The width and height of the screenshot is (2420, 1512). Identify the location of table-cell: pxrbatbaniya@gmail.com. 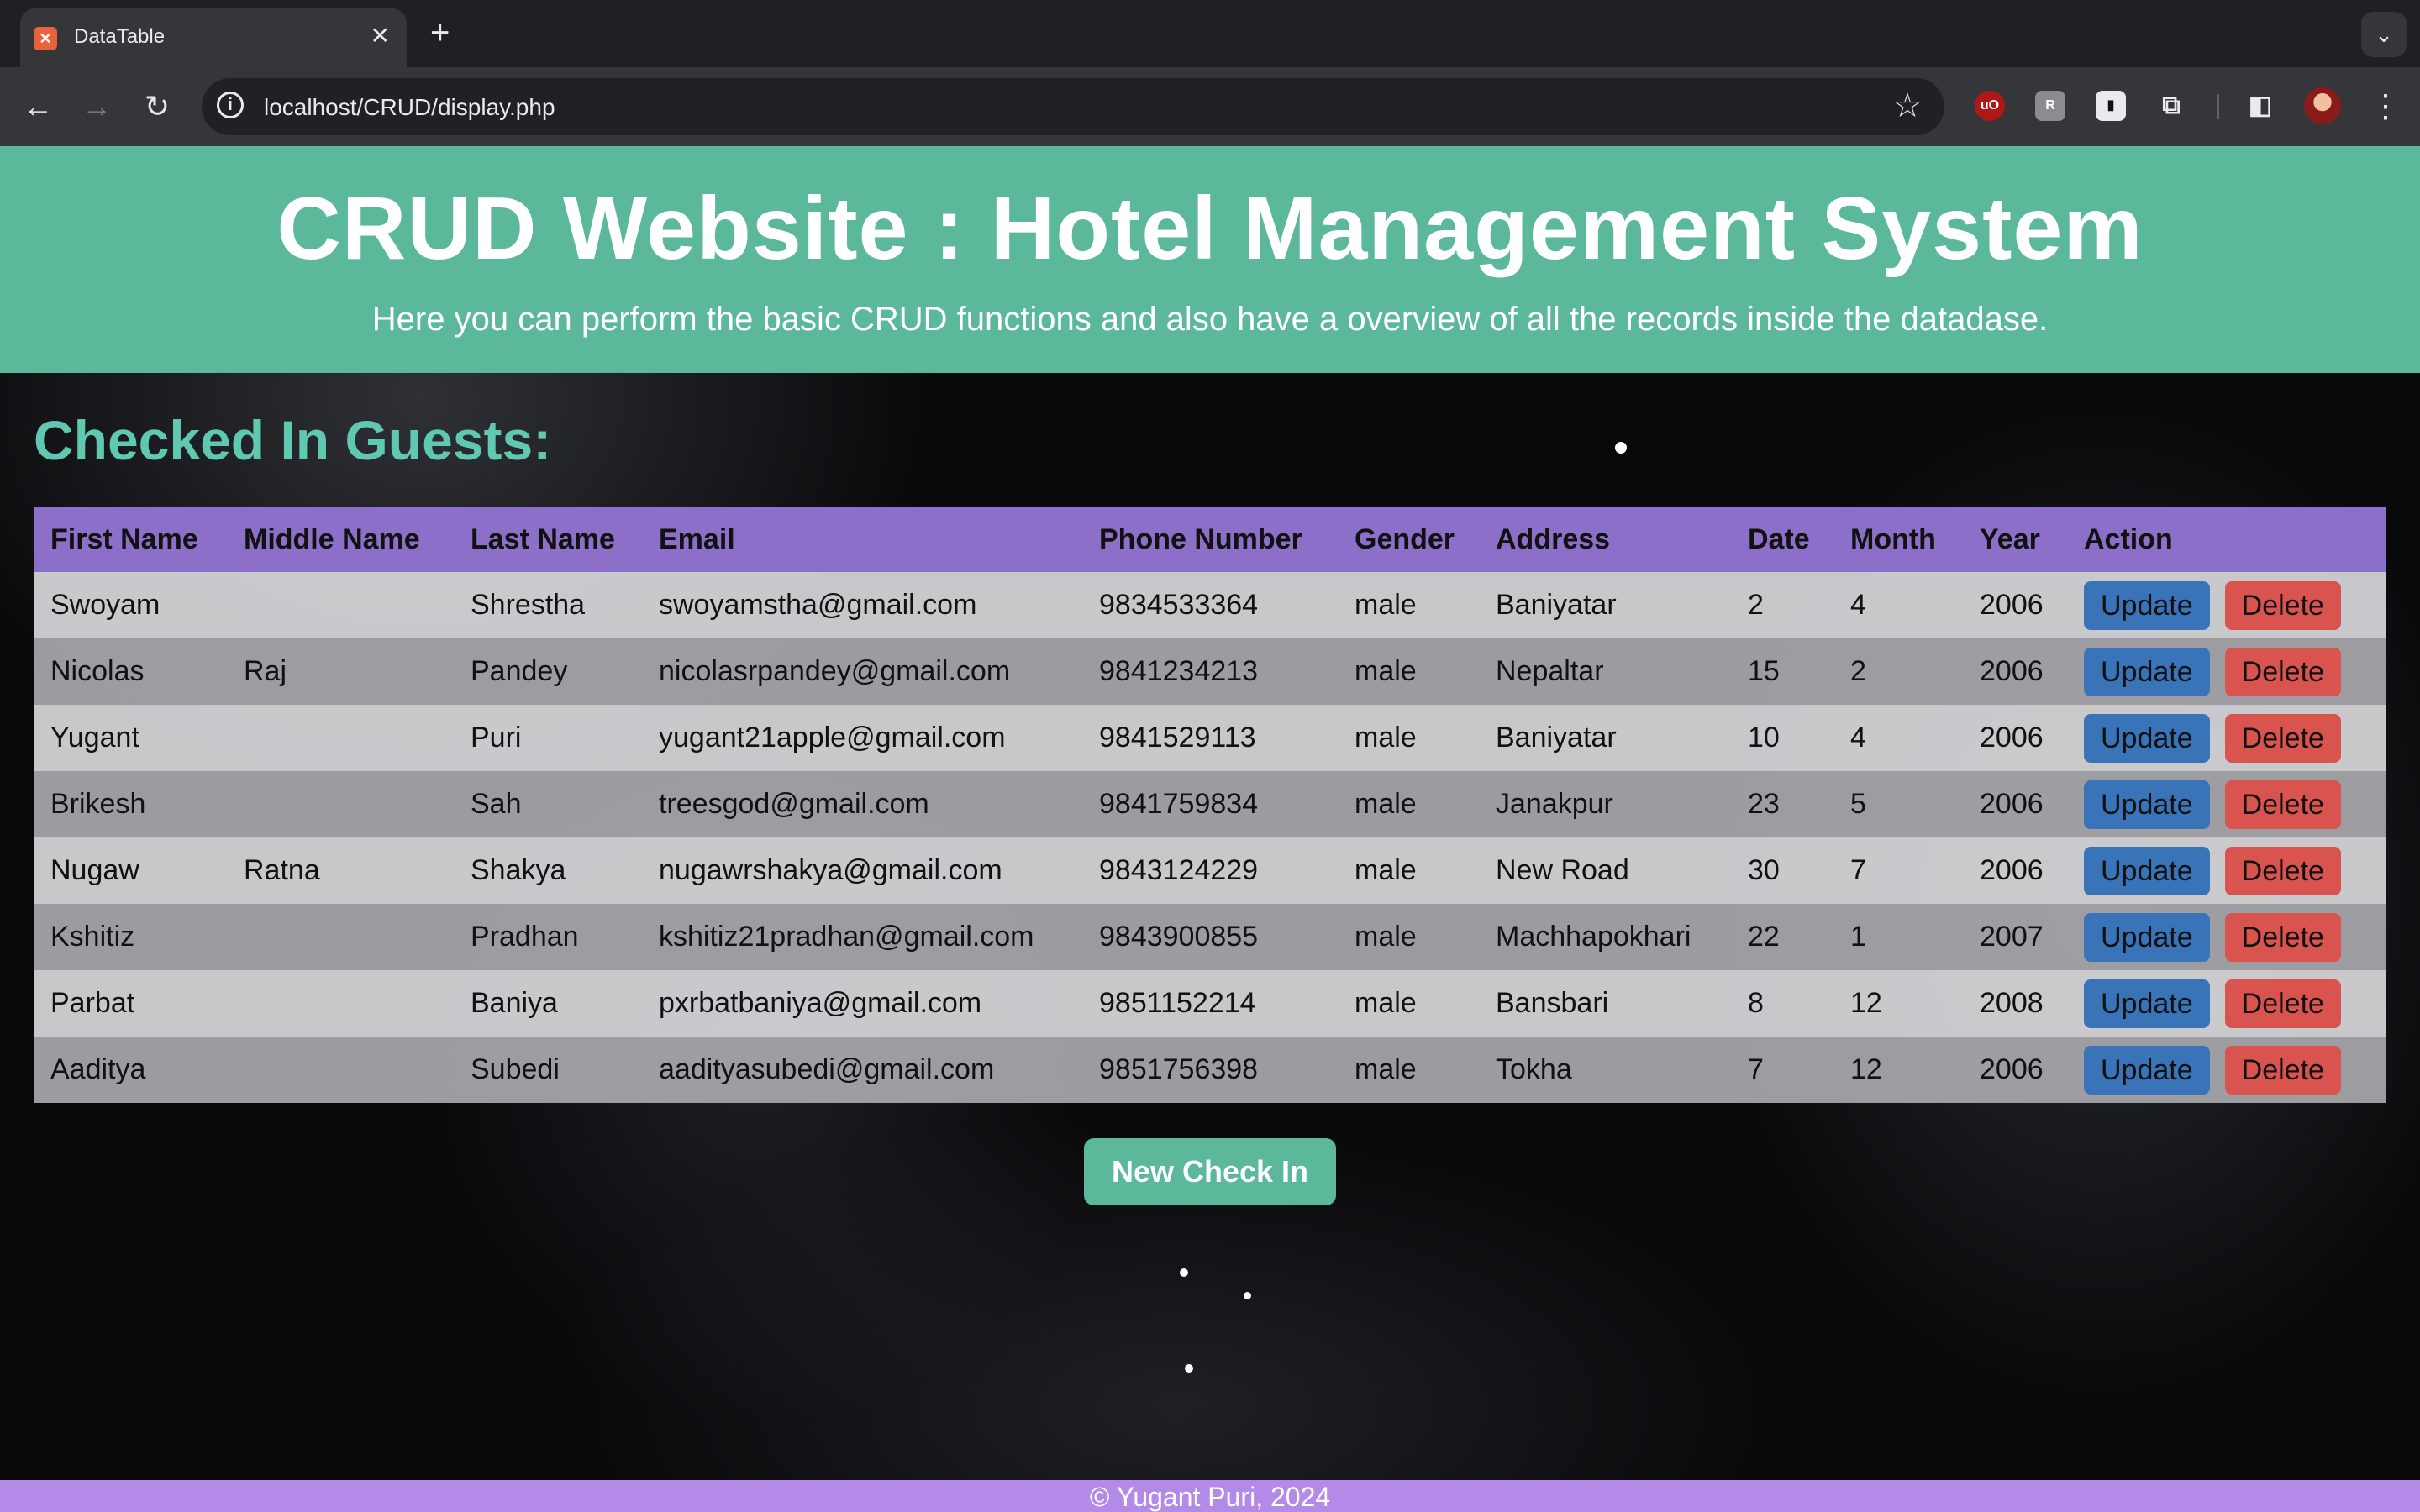
(862, 1003).